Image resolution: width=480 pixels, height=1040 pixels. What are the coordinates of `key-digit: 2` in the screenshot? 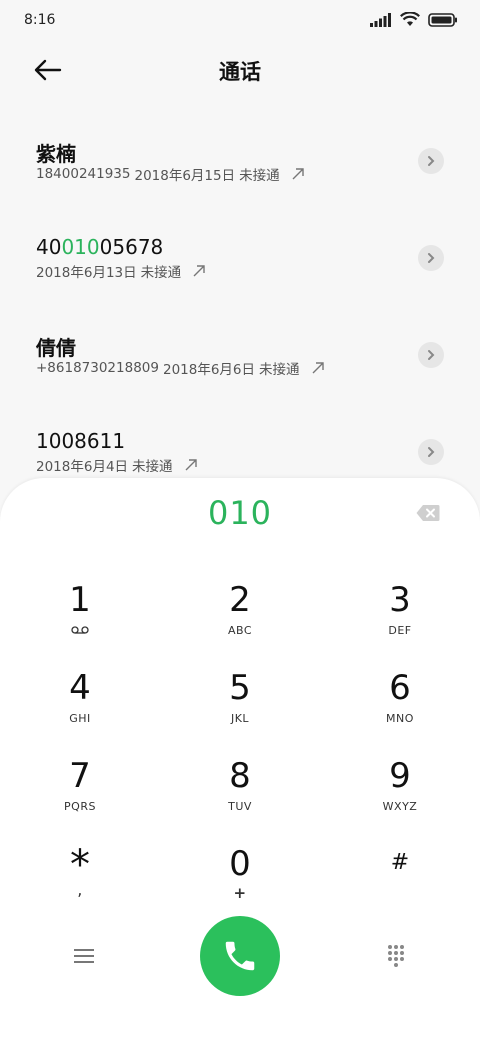 It's located at (240, 600).